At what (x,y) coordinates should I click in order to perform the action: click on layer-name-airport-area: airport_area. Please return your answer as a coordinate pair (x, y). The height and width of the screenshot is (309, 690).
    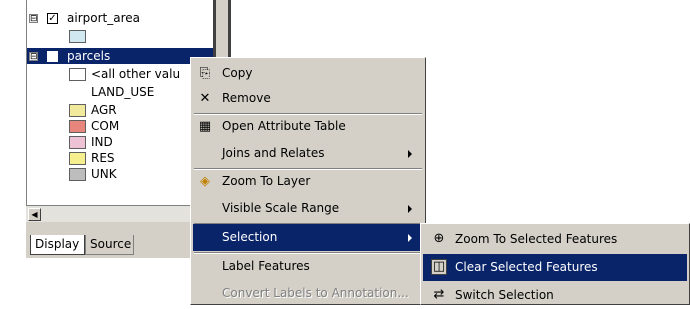
    Looking at the image, I should click on (103, 18).